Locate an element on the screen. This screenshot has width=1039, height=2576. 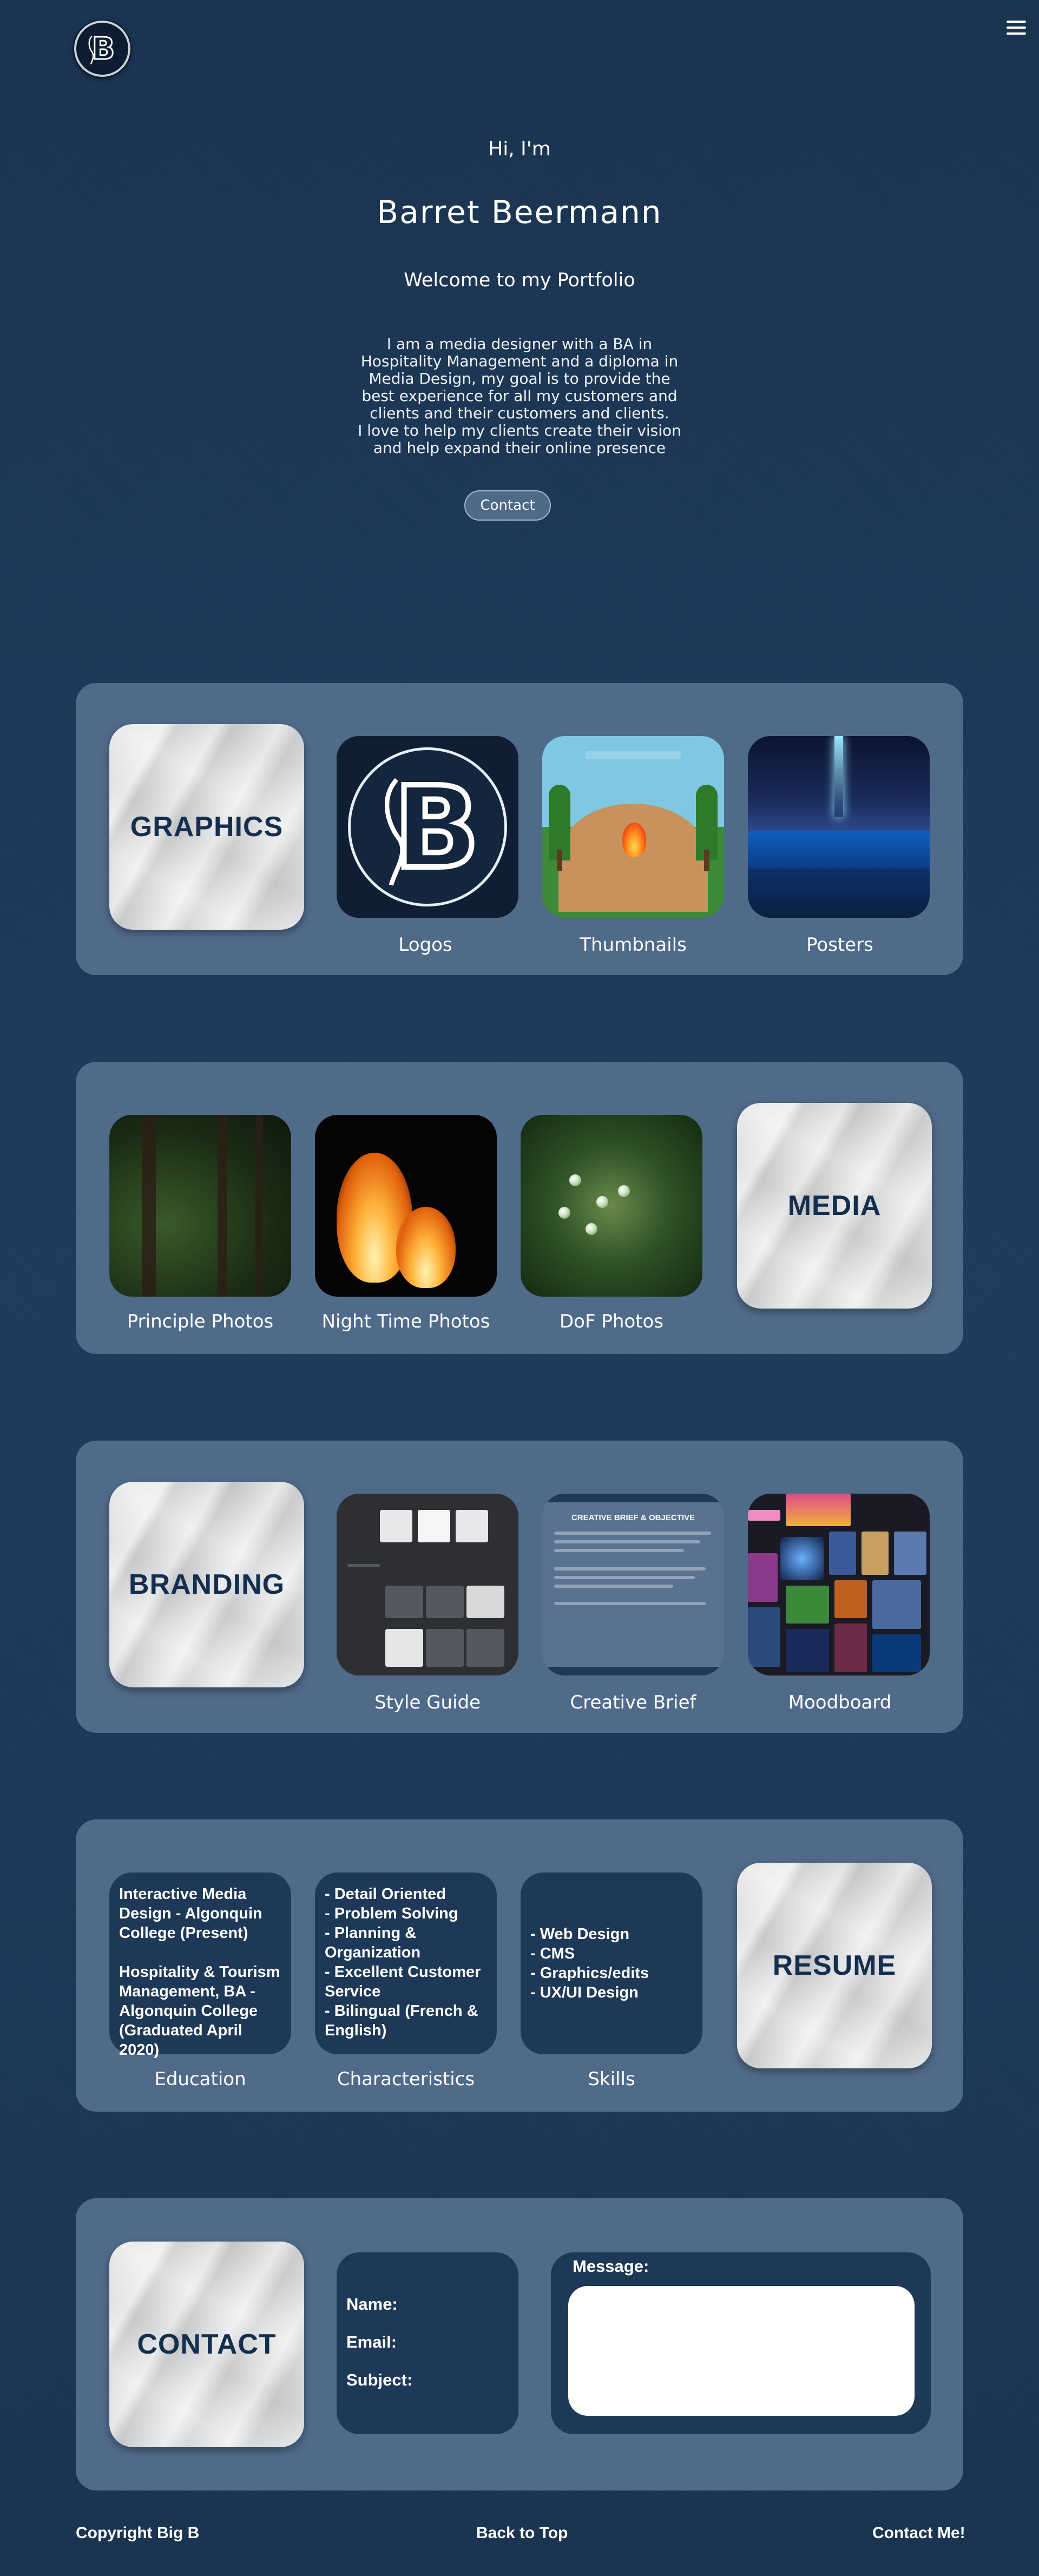
skill-line: - CMS is located at coordinates (552, 1953).